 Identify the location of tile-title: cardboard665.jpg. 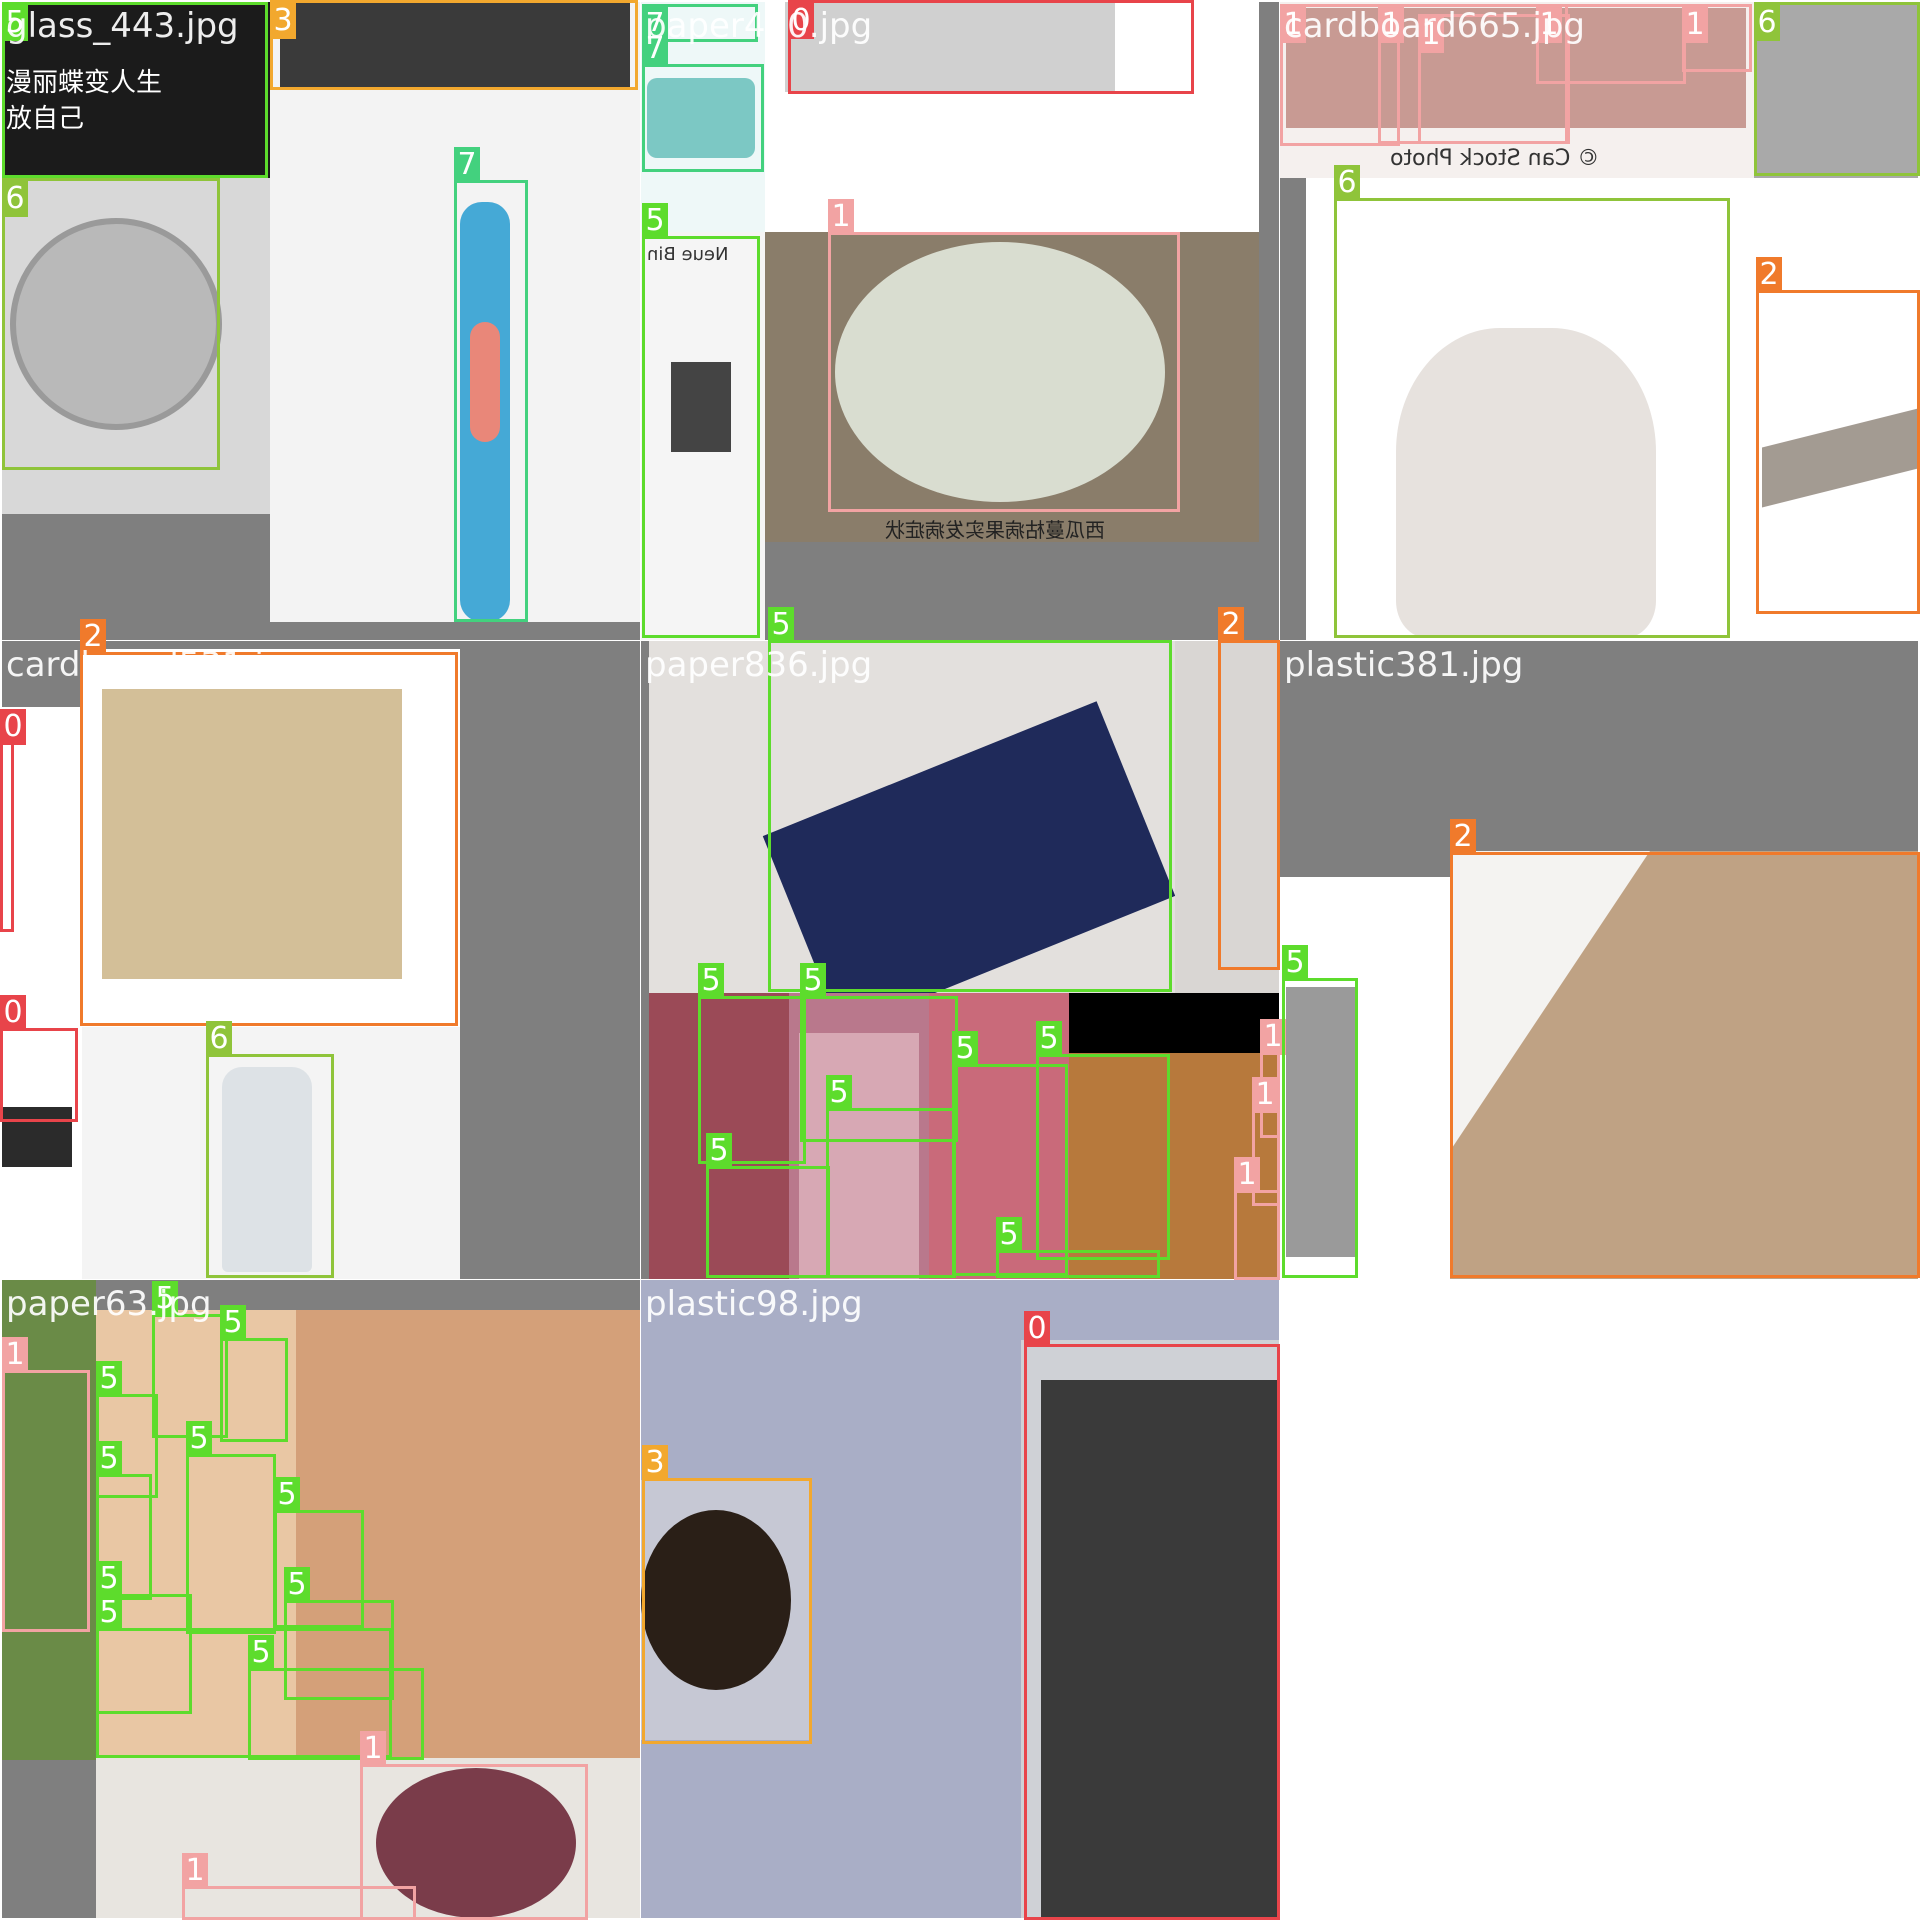
(1434, 26).